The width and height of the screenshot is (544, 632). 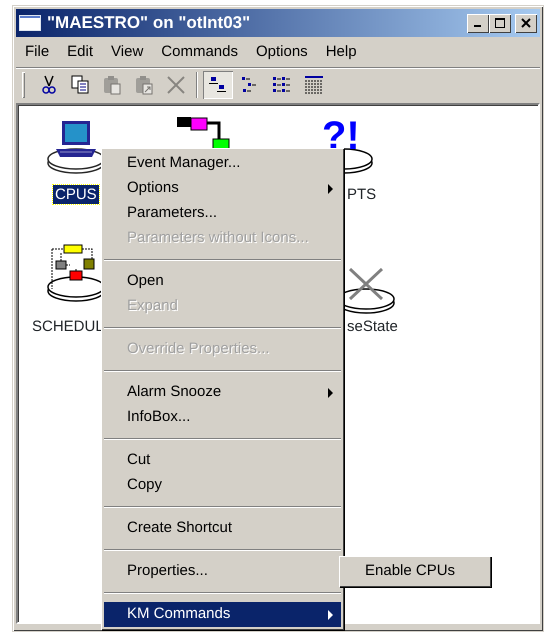 I want to click on help-glyph: ?!, so click(x=341, y=136).